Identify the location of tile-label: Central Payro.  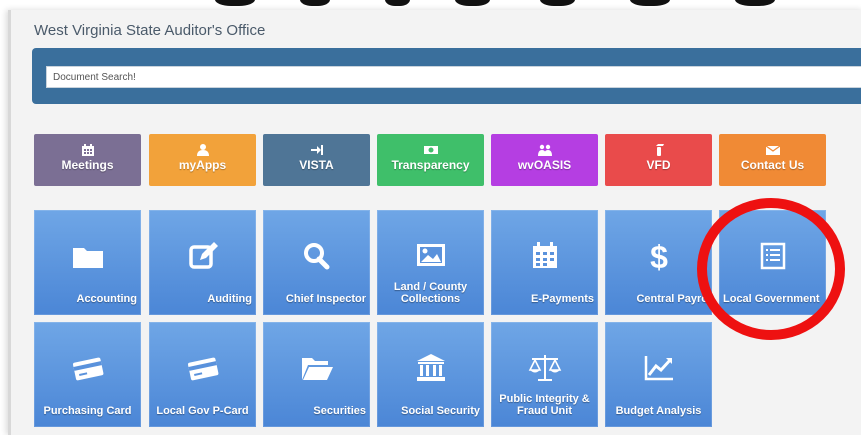
(672, 299).